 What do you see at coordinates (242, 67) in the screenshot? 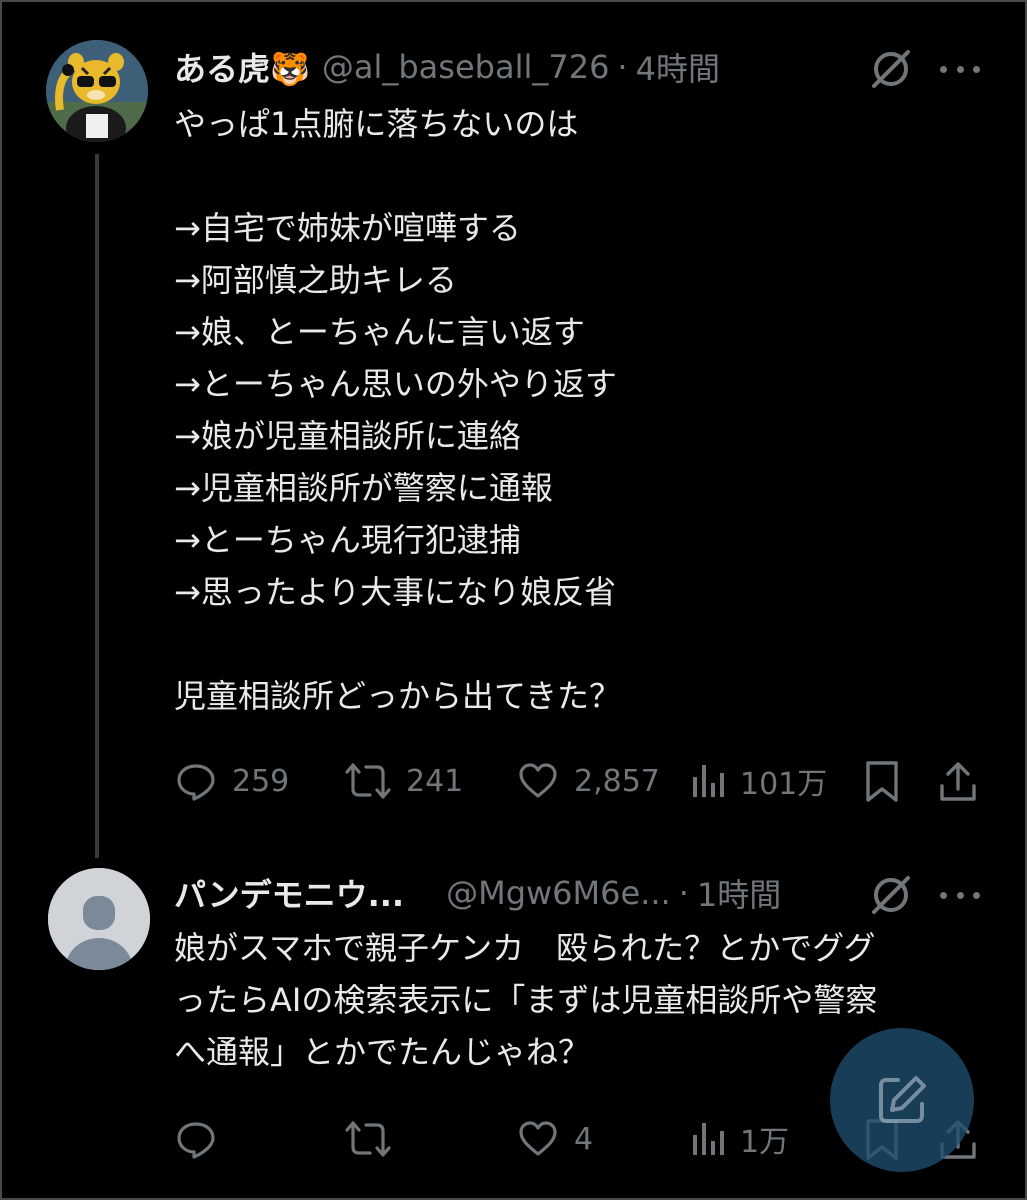
I see `author-name: ある虎🐯` at bounding box center [242, 67].